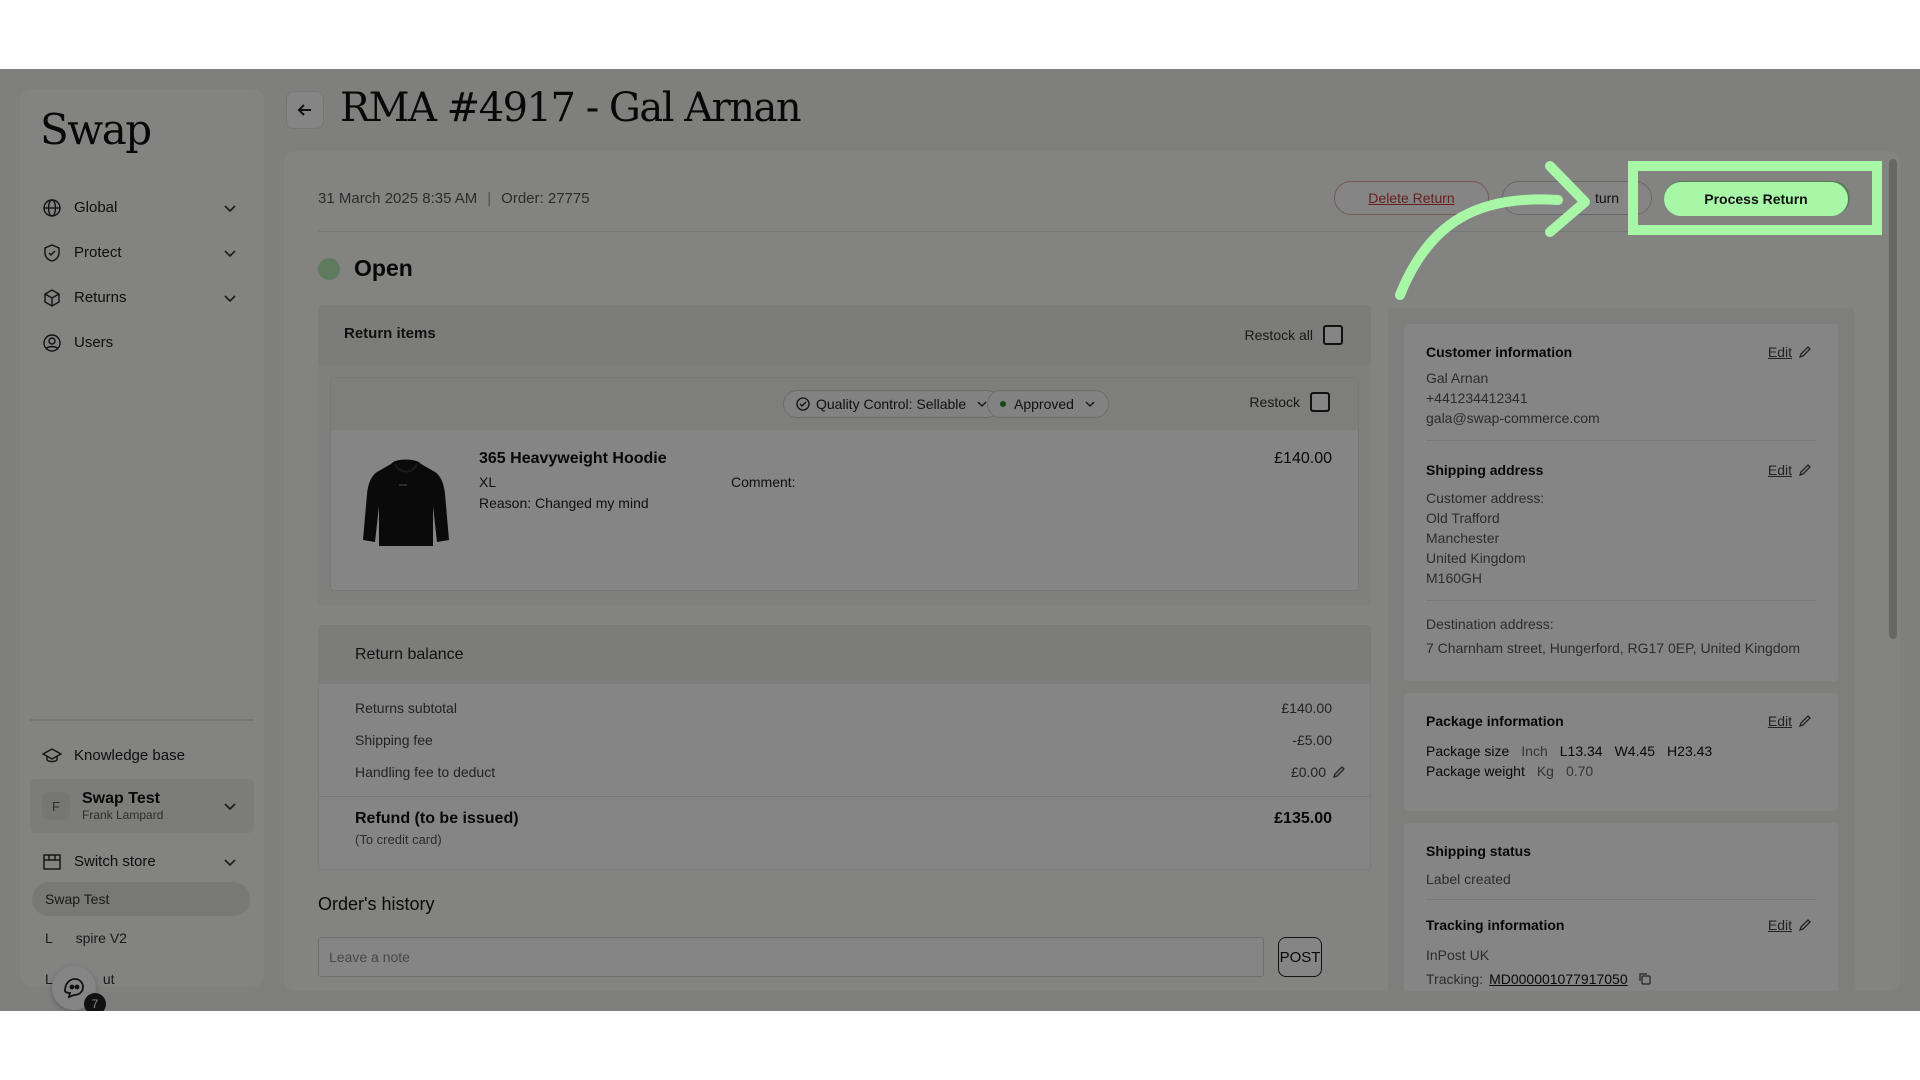  I want to click on copy-icon, so click(1645, 979).